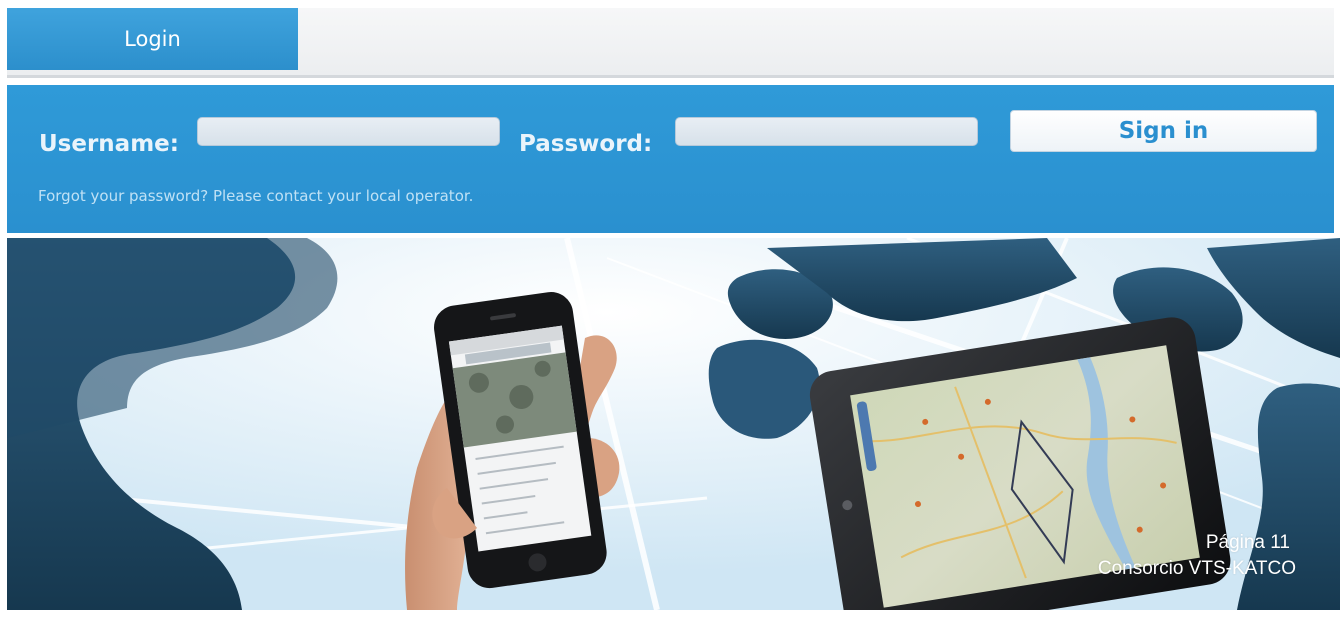  I want to click on page-number: Página 11, so click(1247, 542).